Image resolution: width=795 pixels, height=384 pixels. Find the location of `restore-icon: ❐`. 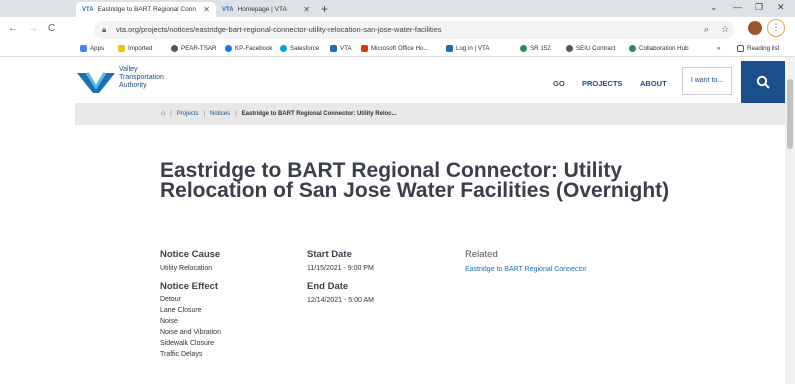

restore-icon: ❐ is located at coordinates (759, 7).